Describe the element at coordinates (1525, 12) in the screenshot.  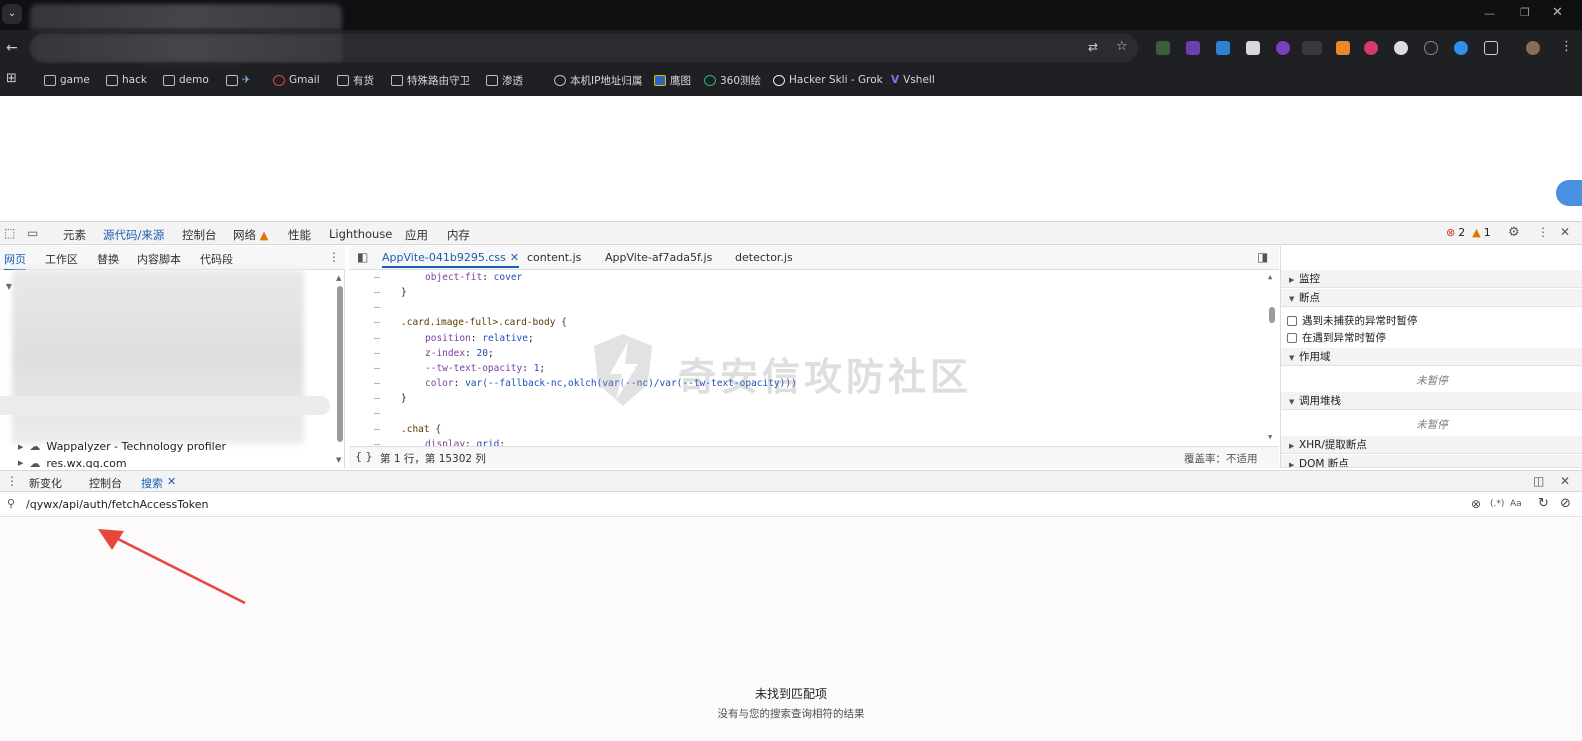
I see `maximize-icon: ❐` at that location.